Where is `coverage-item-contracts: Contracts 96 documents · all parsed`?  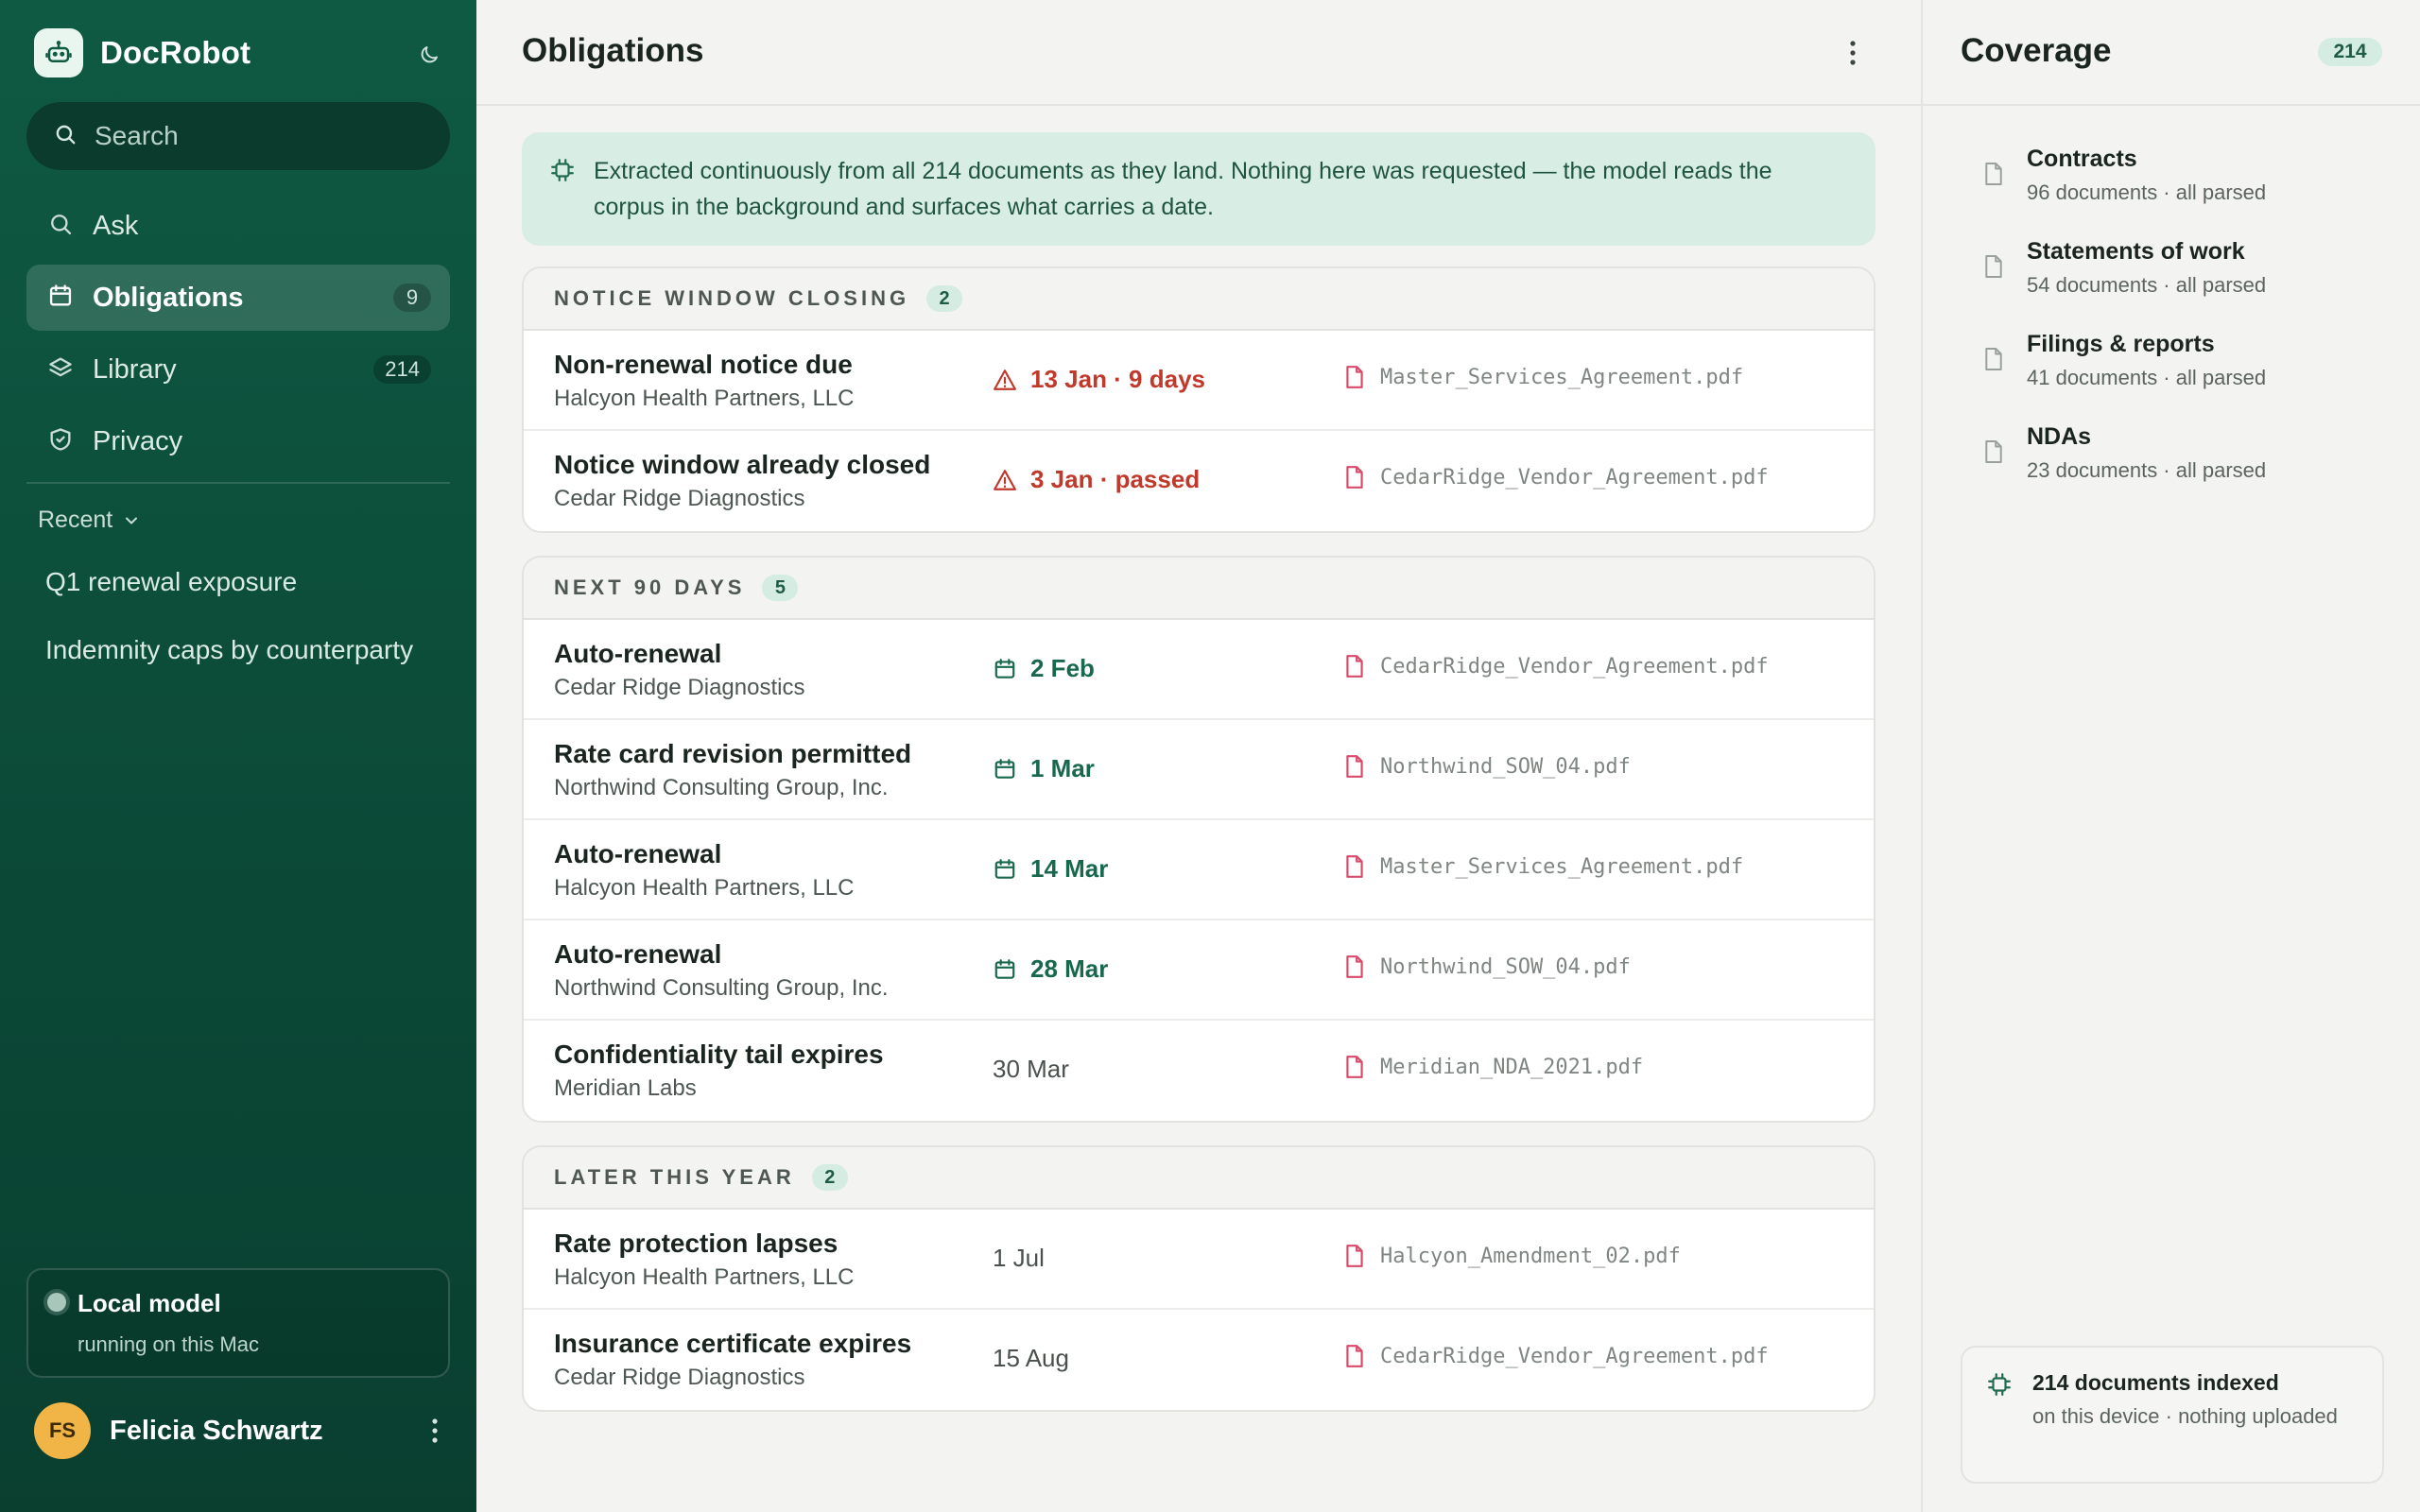
coverage-item-contracts: Contracts 96 documents · all parsed is located at coordinates (2124, 192).